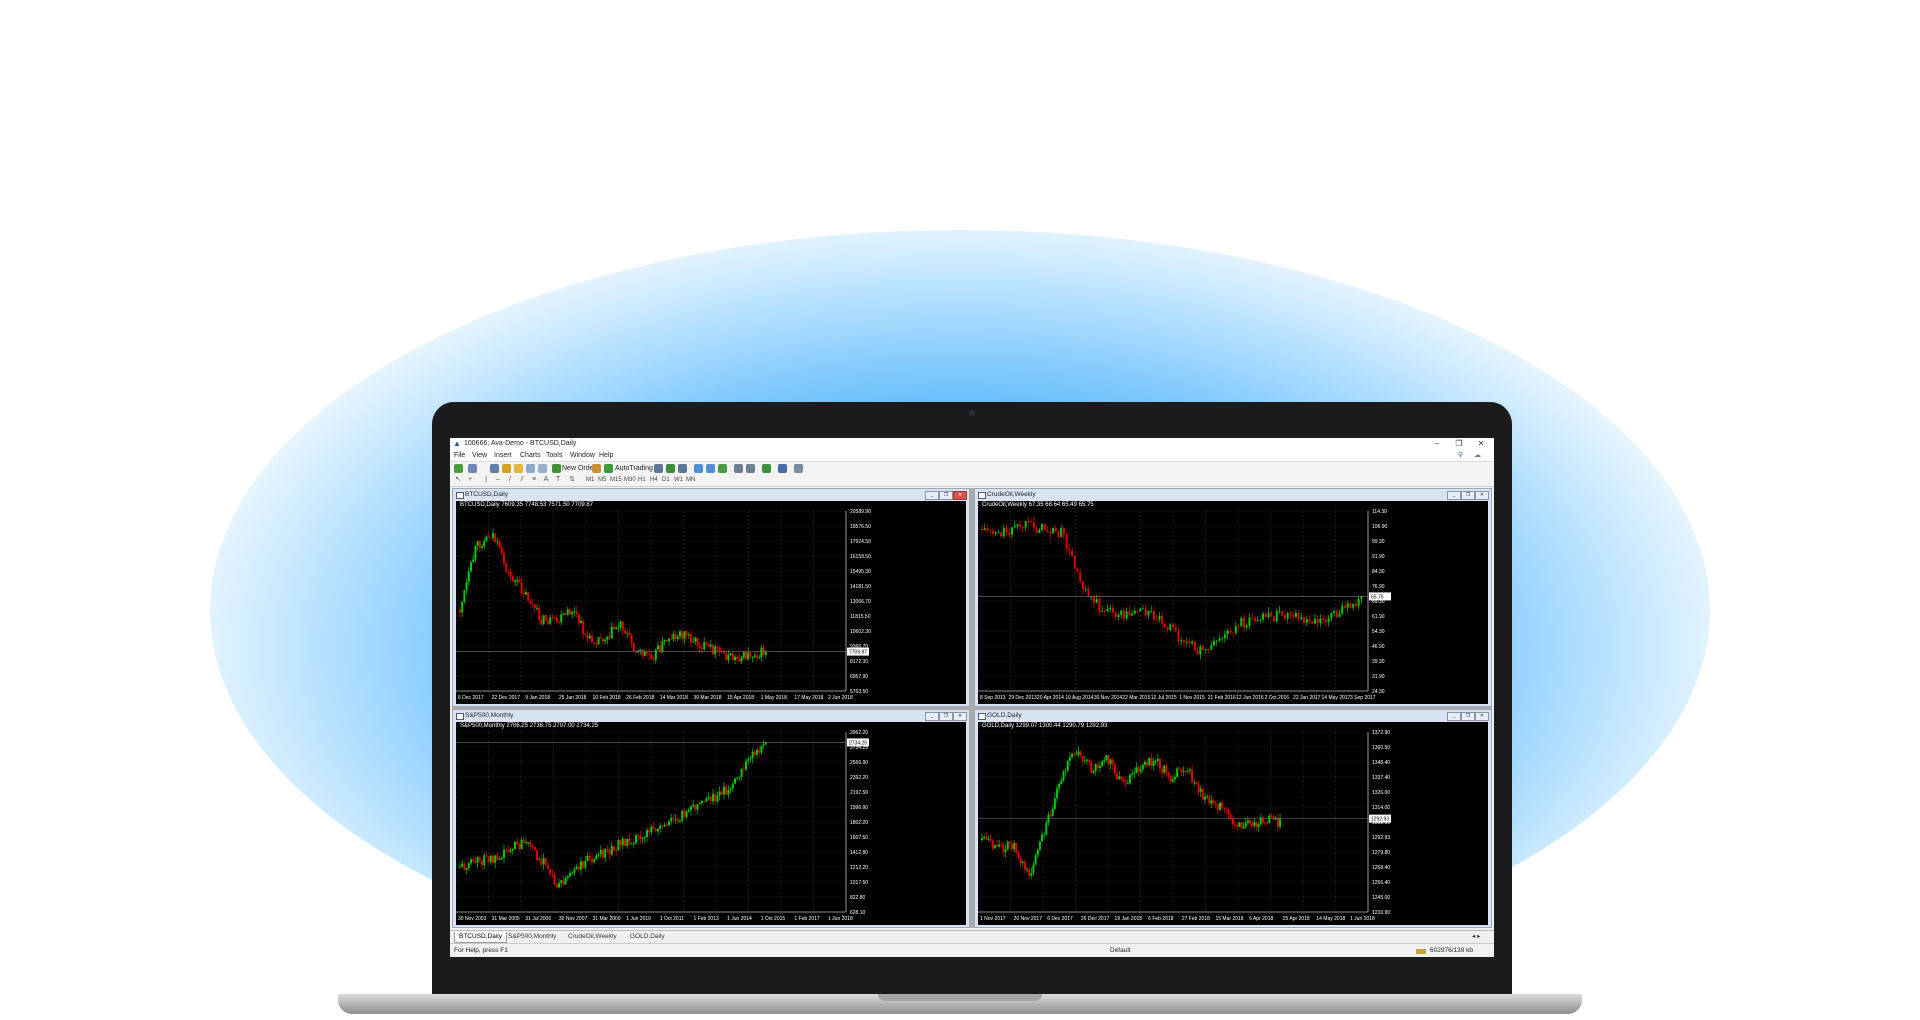 The height and width of the screenshot is (1020, 1920). Describe the element at coordinates (670, 468) in the screenshot. I see `candlesticks-icon` at that location.